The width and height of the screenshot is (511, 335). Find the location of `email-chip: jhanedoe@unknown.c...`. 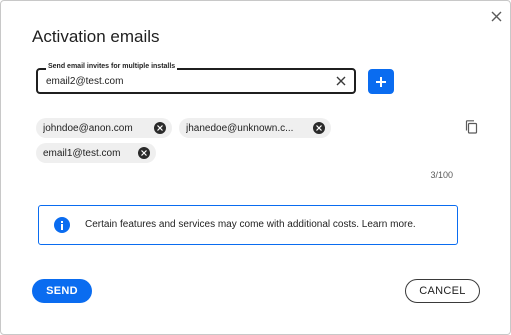

email-chip: jhanedoe@unknown.c... is located at coordinates (255, 128).